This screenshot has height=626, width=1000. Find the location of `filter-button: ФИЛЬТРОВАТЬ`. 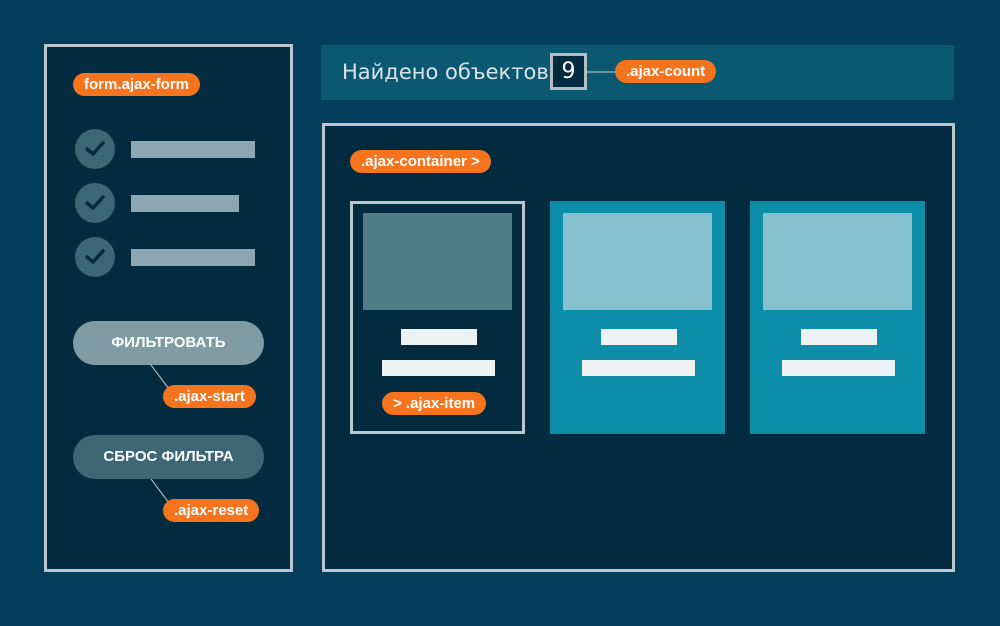

filter-button: ФИЛЬТРОВАТЬ is located at coordinates (168, 343).